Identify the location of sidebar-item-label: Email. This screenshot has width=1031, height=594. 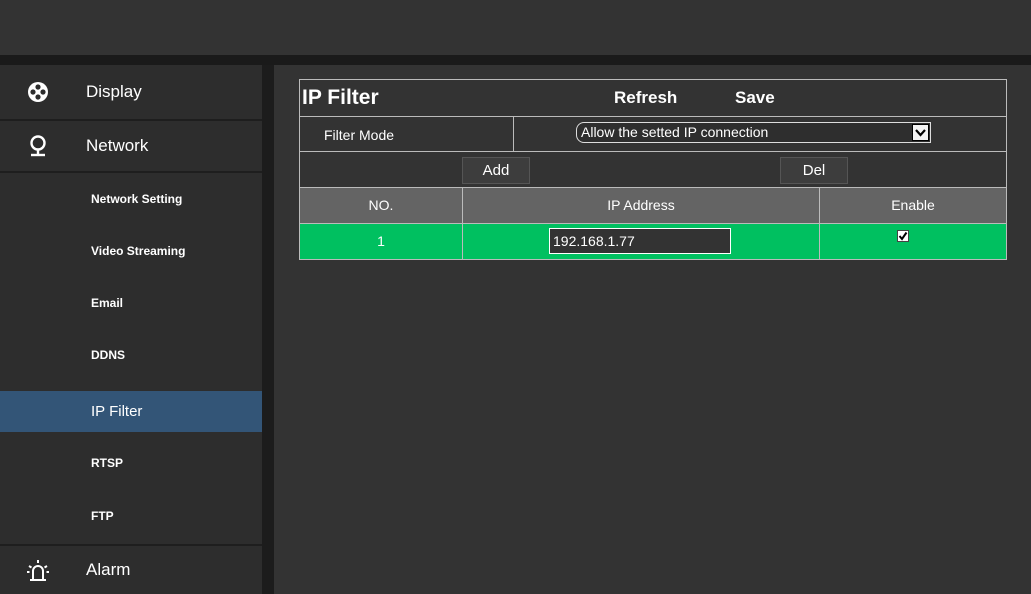
(107, 303).